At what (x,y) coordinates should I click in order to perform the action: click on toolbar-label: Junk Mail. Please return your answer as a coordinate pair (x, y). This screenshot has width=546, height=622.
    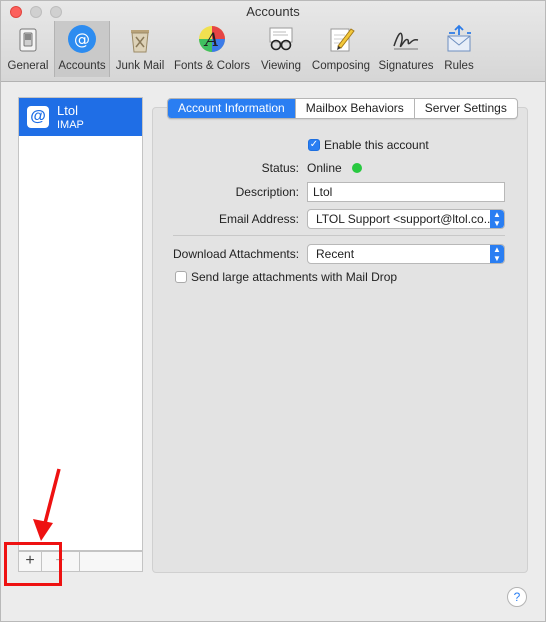
    Looking at the image, I should click on (140, 66).